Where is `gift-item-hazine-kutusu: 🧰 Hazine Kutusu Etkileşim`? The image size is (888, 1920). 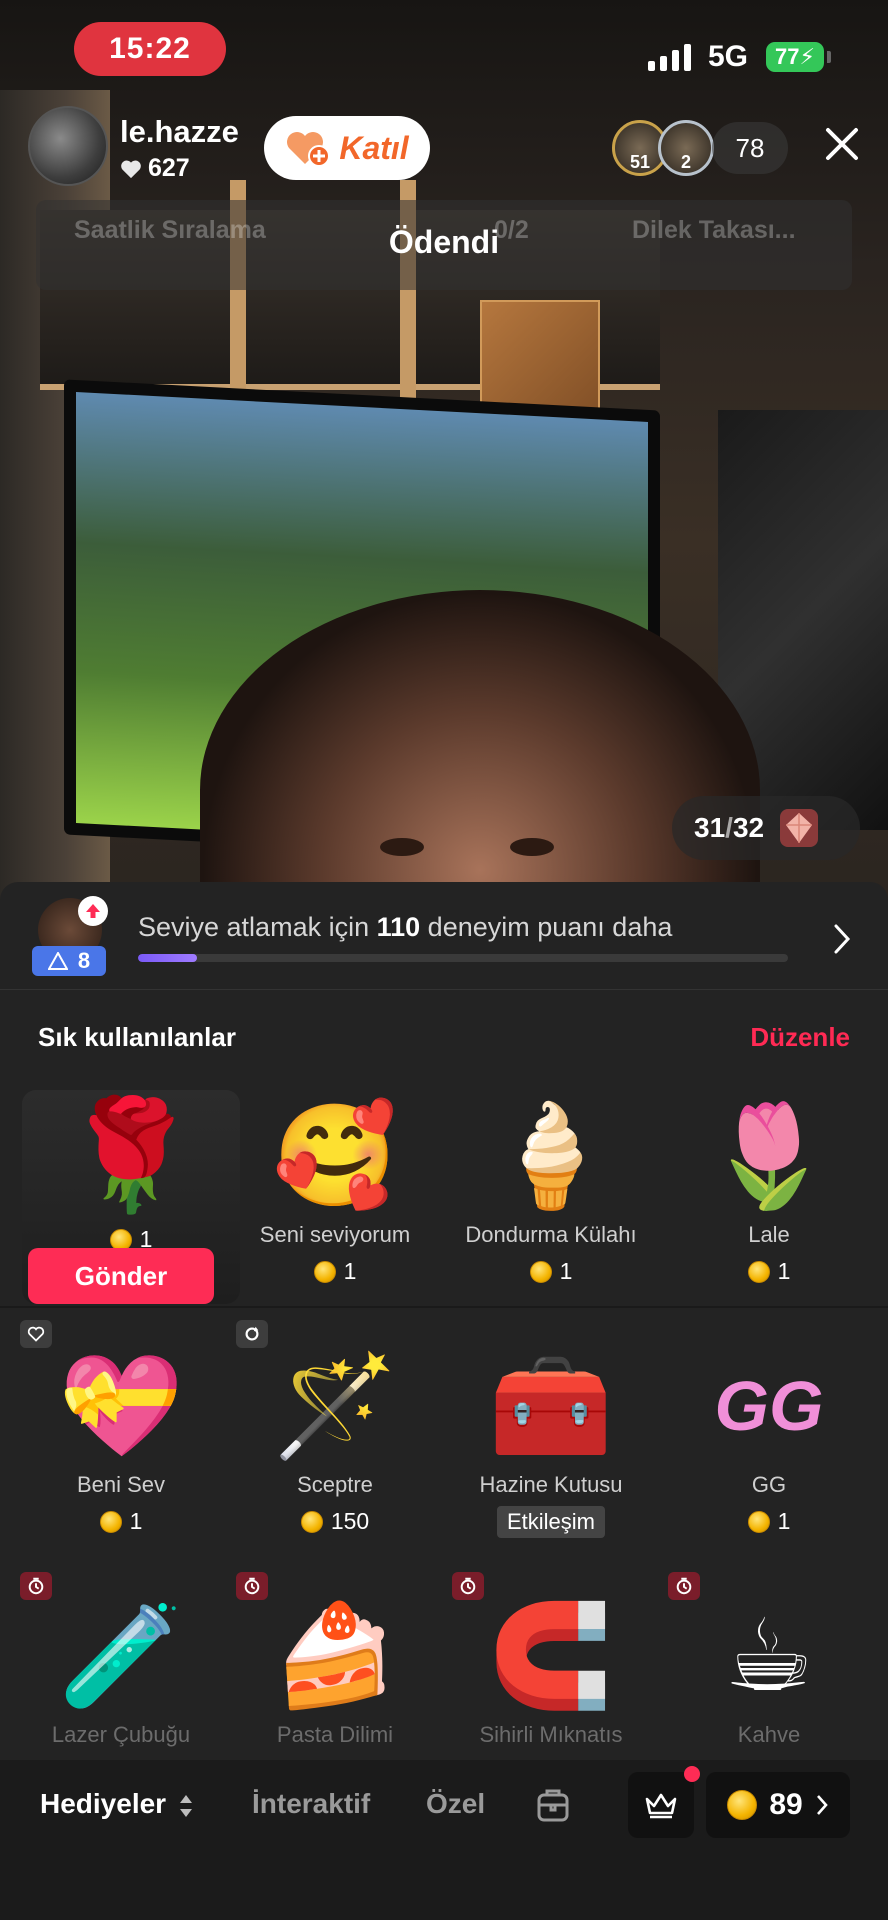 gift-item-hazine-kutusu: 🧰 Hazine Kutusu Etkileşim is located at coordinates (551, 1442).